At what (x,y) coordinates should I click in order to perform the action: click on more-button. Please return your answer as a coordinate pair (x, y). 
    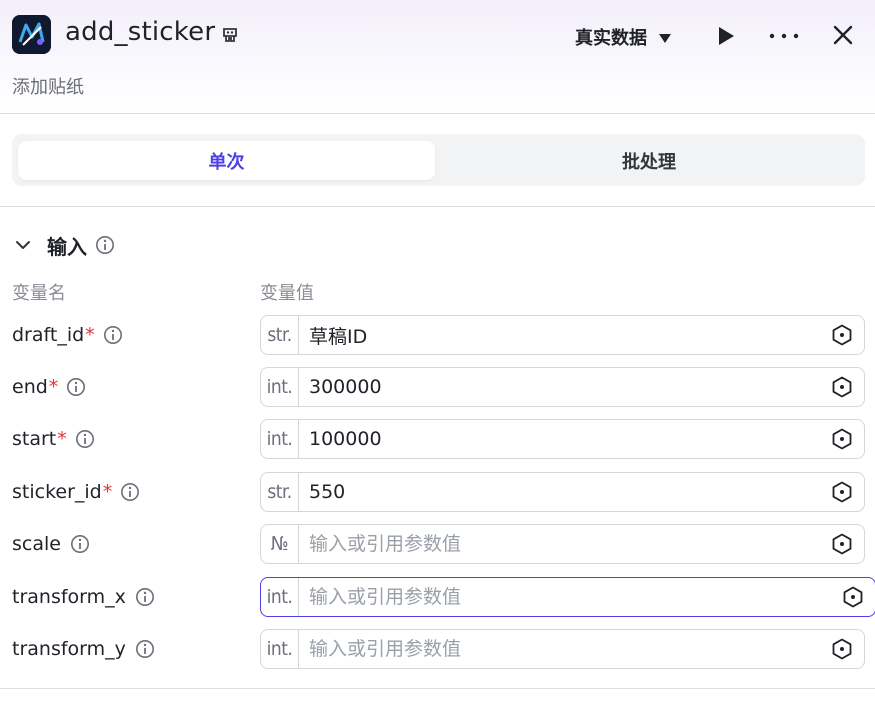
    Looking at the image, I should click on (784, 36).